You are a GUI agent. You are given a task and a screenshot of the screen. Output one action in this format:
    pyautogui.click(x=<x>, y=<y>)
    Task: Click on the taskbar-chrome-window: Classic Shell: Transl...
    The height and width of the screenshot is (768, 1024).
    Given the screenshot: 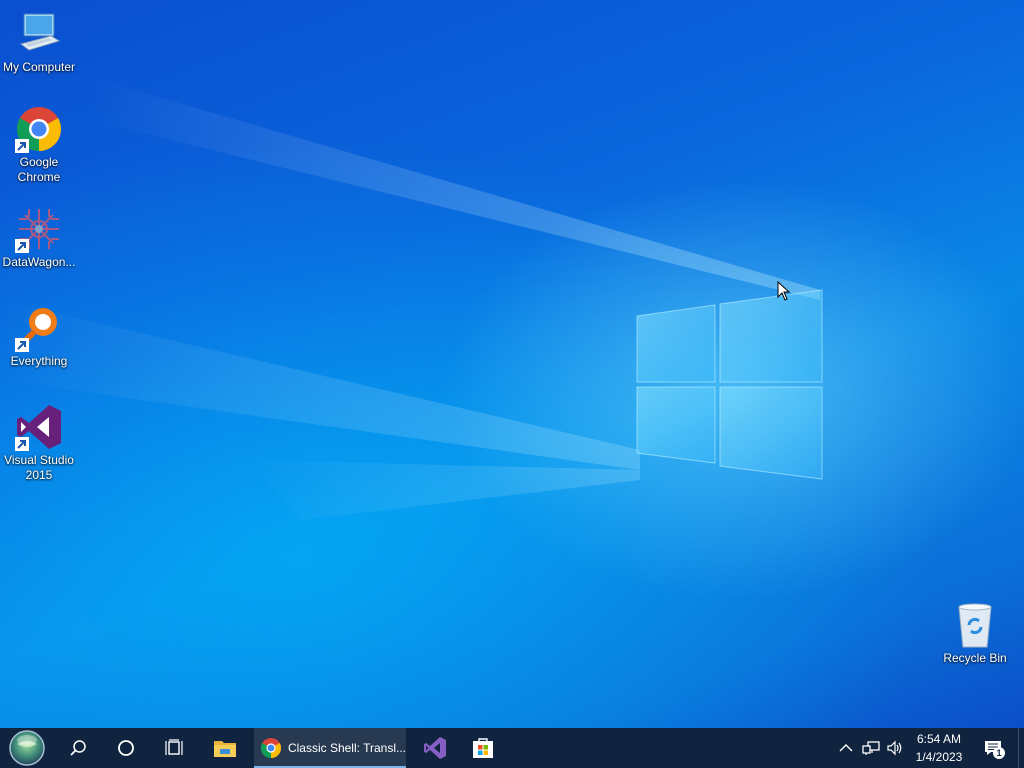 What is the action you would take?
    pyautogui.click(x=330, y=748)
    